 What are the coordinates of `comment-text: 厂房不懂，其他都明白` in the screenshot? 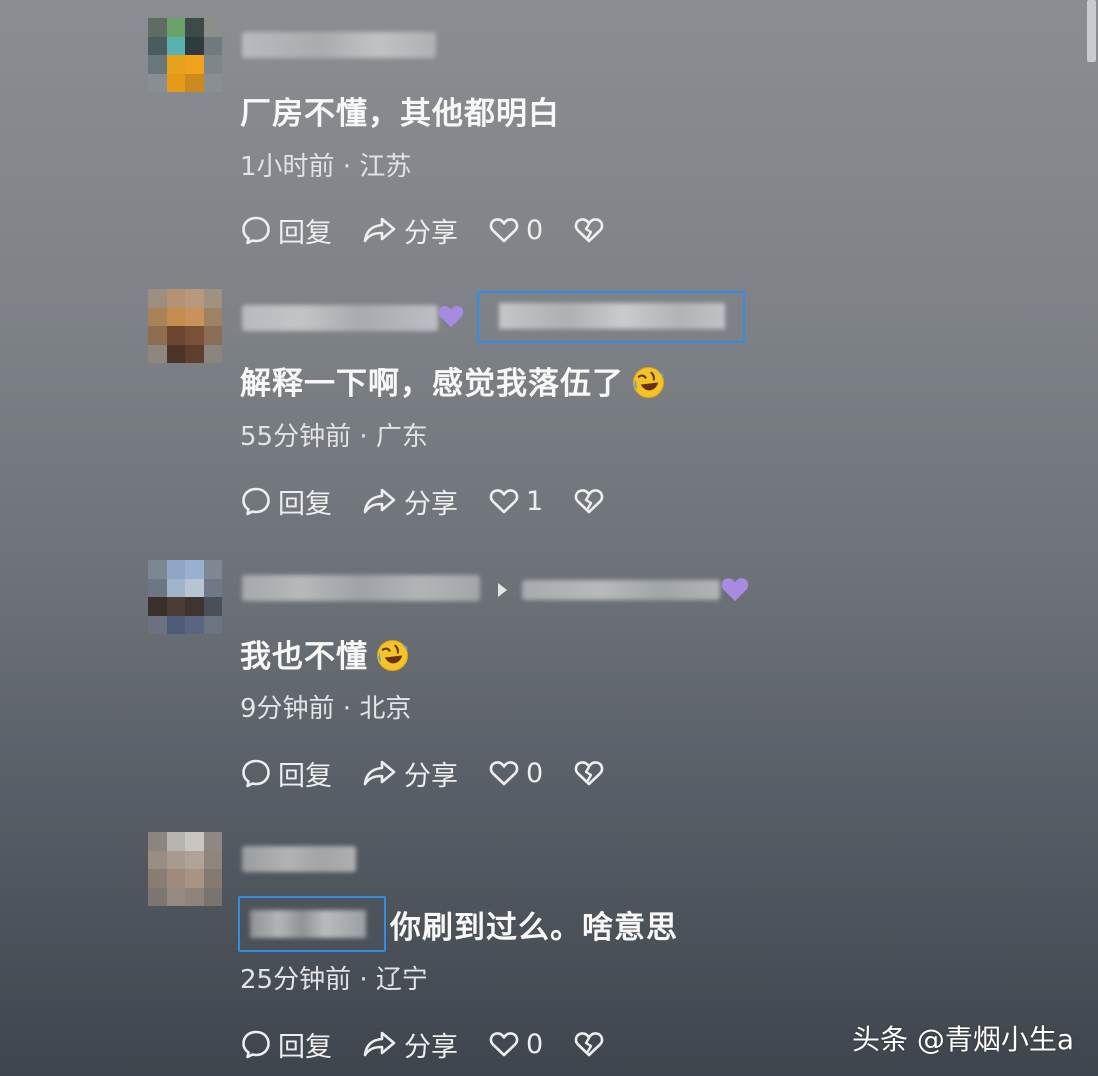 It's located at (400, 114).